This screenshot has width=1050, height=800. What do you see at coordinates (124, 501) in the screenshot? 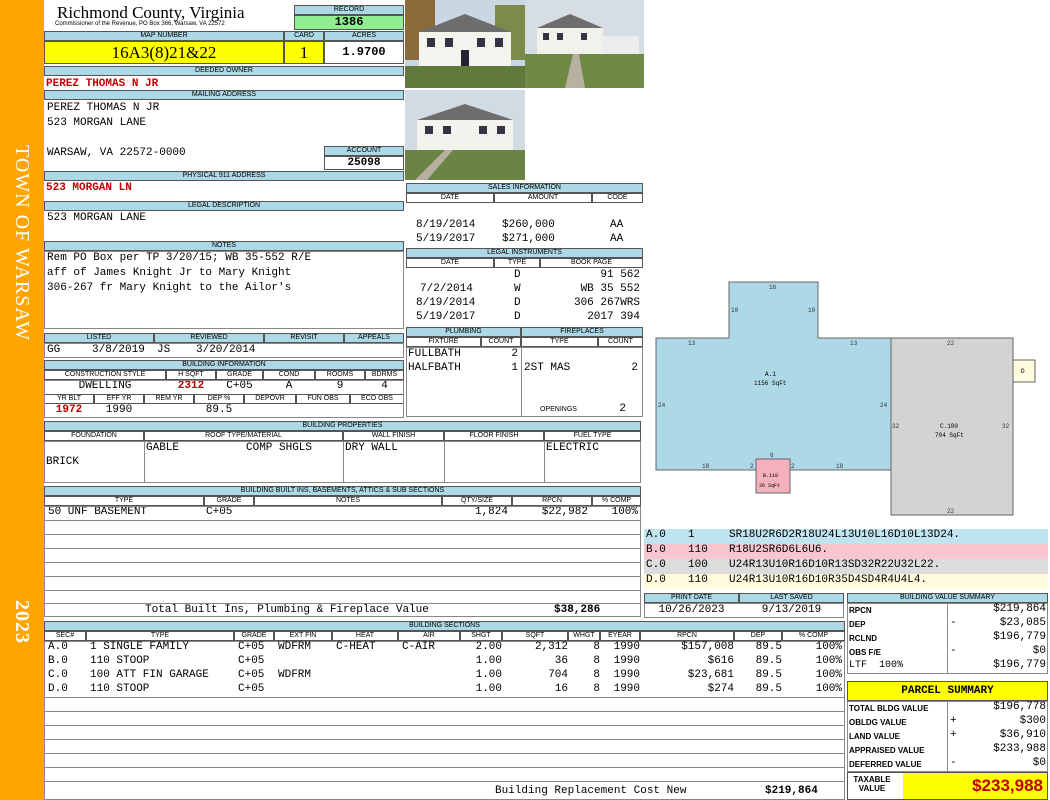
I see `bi-h-type: TYPE` at bounding box center [124, 501].